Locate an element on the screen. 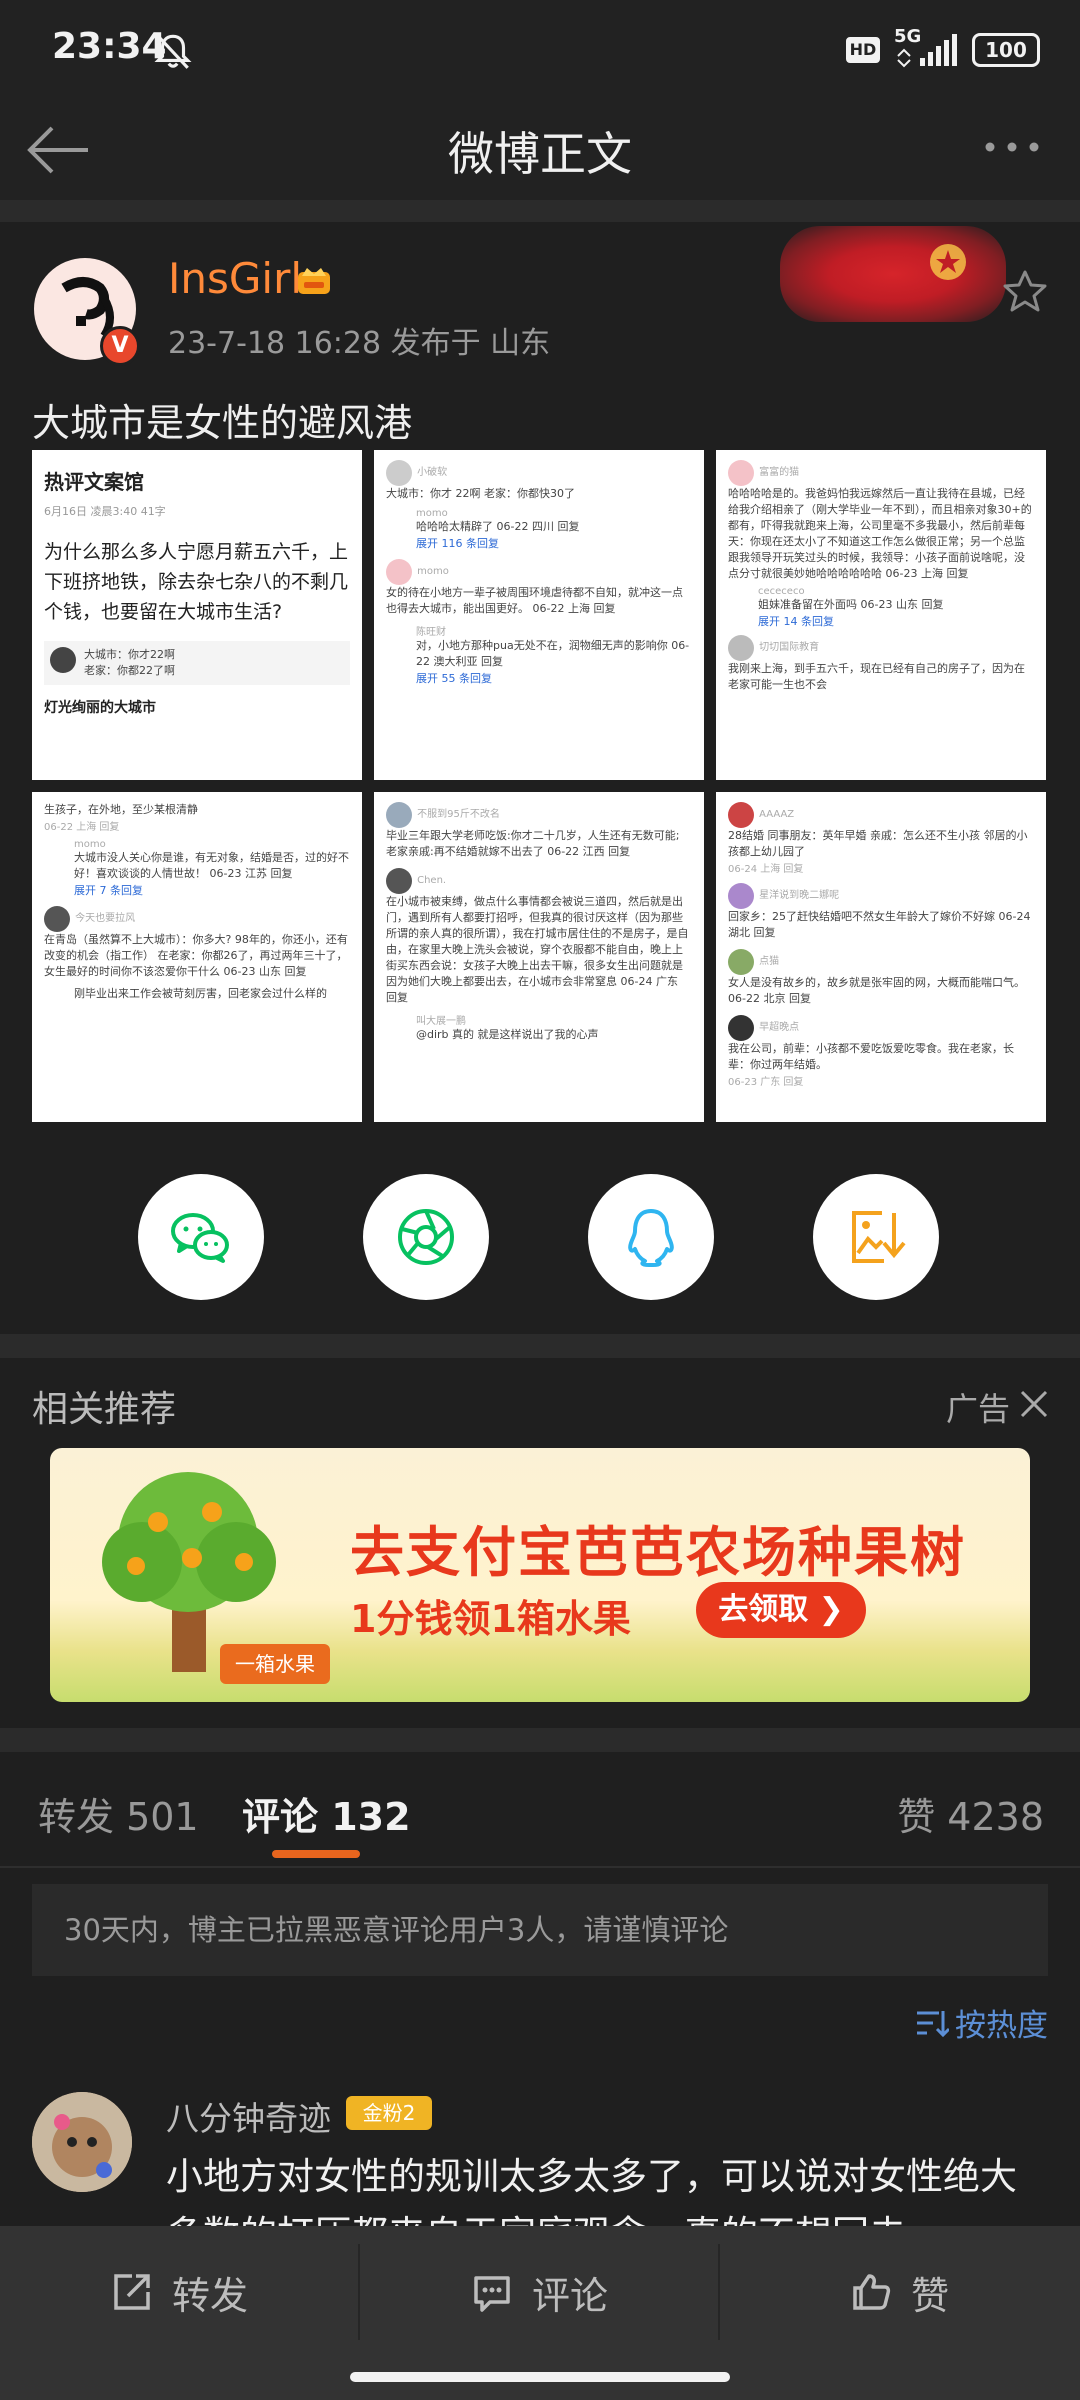 This screenshot has width=1080, height=2400. recommend-title: 相关推荐 is located at coordinates (104, 1409).